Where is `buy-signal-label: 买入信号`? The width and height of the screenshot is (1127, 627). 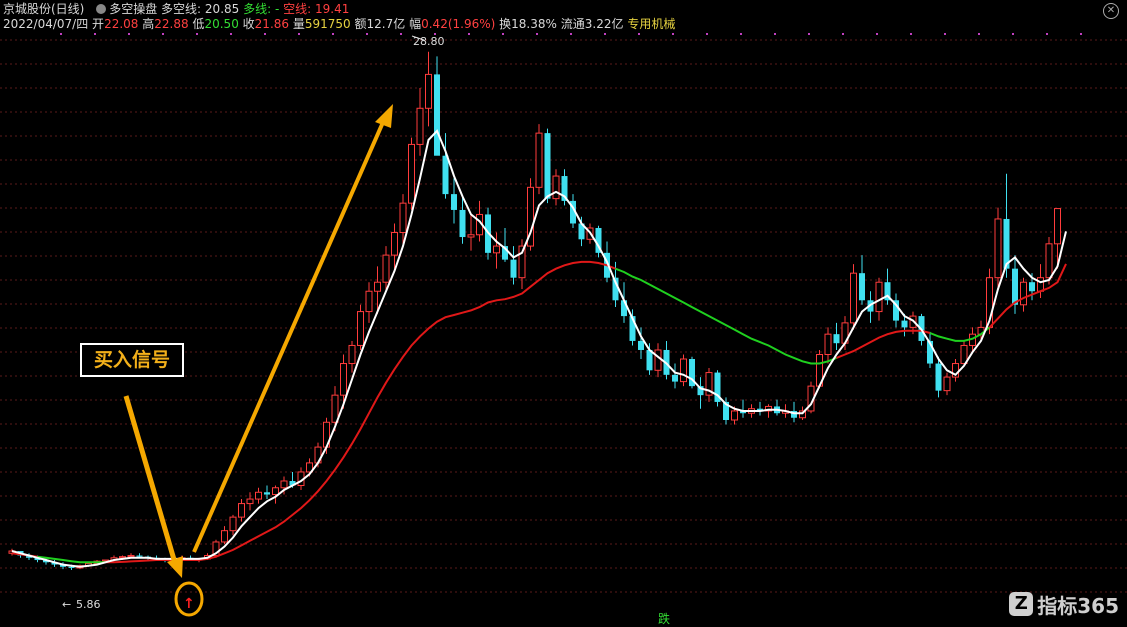 buy-signal-label: 买入信号 is located at coordinates (132, 360).